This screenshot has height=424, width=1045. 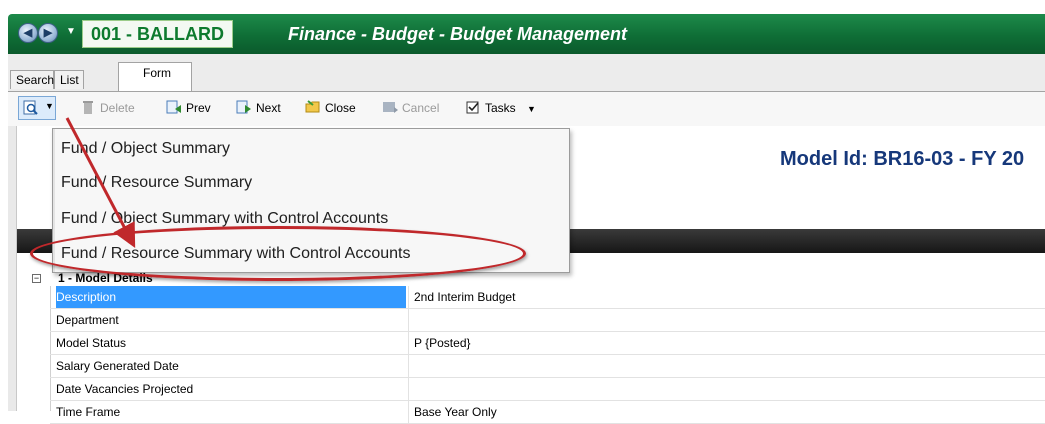 I want to click on preview-report-button: ▼, so click(x=37, y=108).